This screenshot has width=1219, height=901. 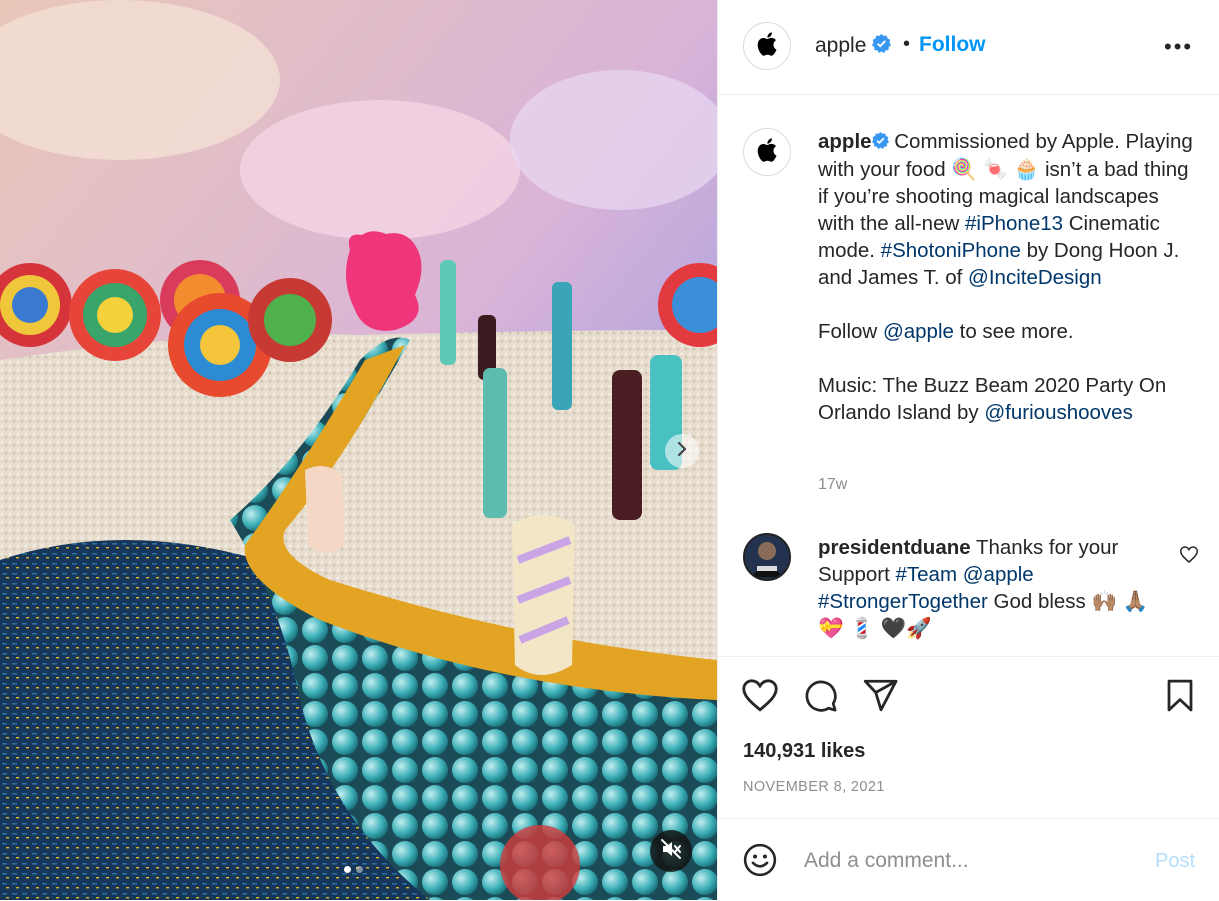 I want to click on profile-photo-icon, so click(x=767, y=557).